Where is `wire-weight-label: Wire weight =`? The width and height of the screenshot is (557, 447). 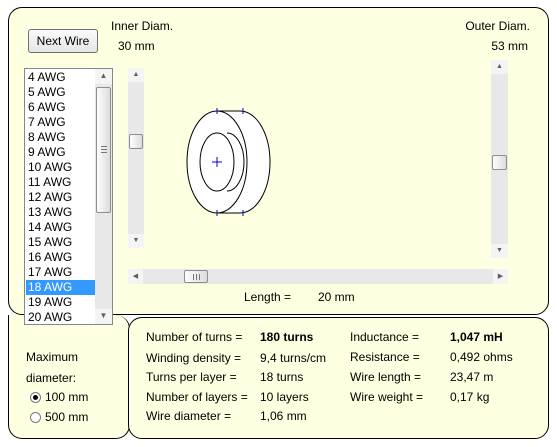
wire-weight-label: Wire weight = is located at coordinates (387, 397).